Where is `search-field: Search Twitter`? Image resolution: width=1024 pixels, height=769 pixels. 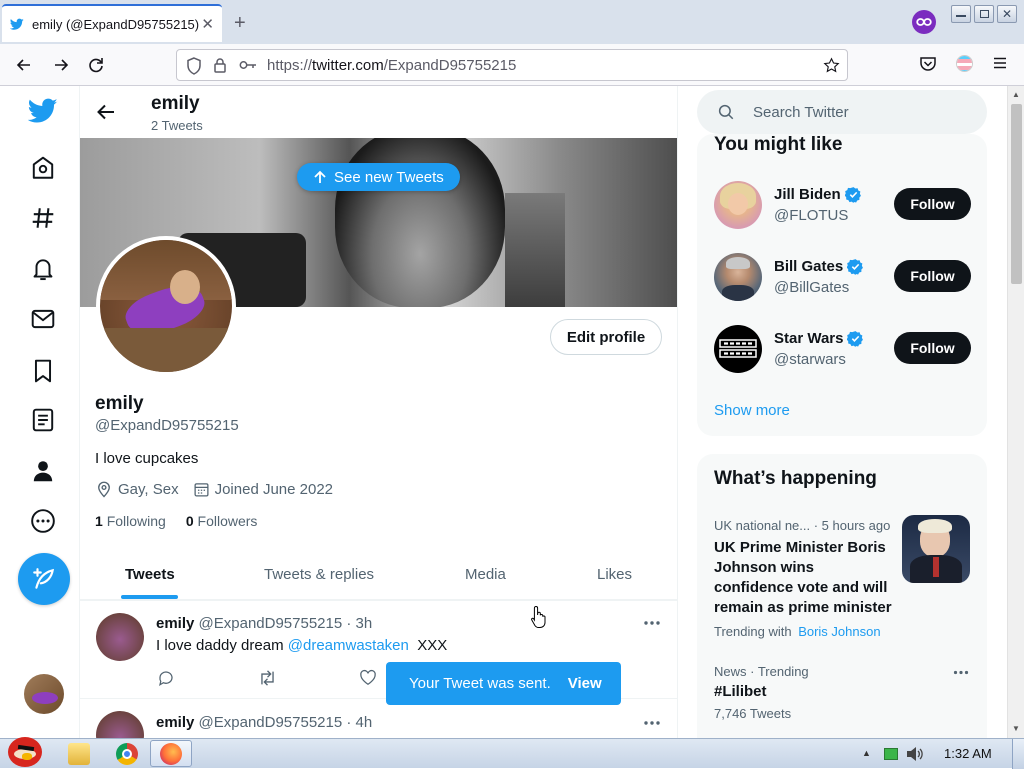 search-field: Search Twitter is located at coordinates (842, 112).